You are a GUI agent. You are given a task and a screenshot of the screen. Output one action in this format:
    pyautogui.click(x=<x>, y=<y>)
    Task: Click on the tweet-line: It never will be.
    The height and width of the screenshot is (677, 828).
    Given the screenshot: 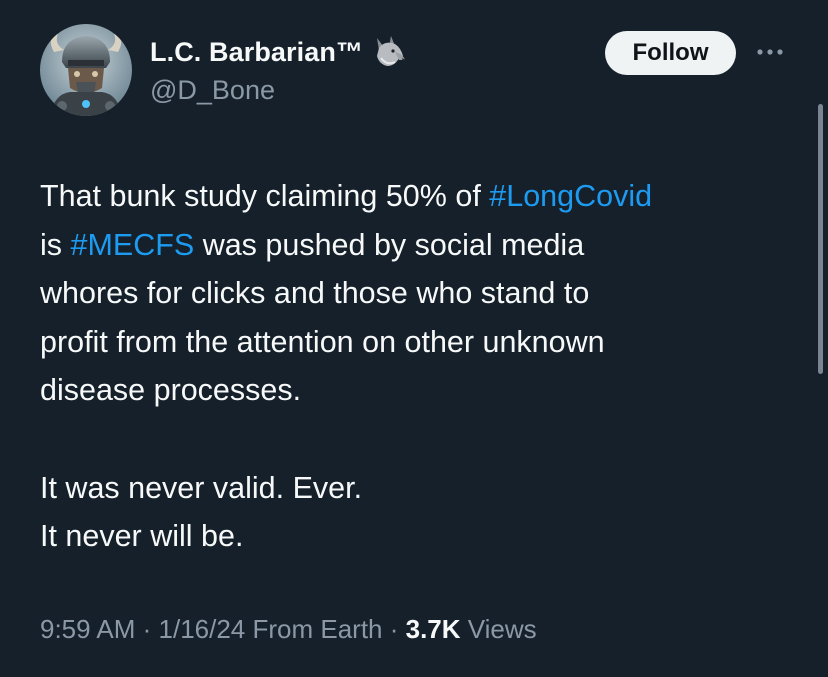 What is the action you would take?
    pyautogui.click(x=142, y=536)
    